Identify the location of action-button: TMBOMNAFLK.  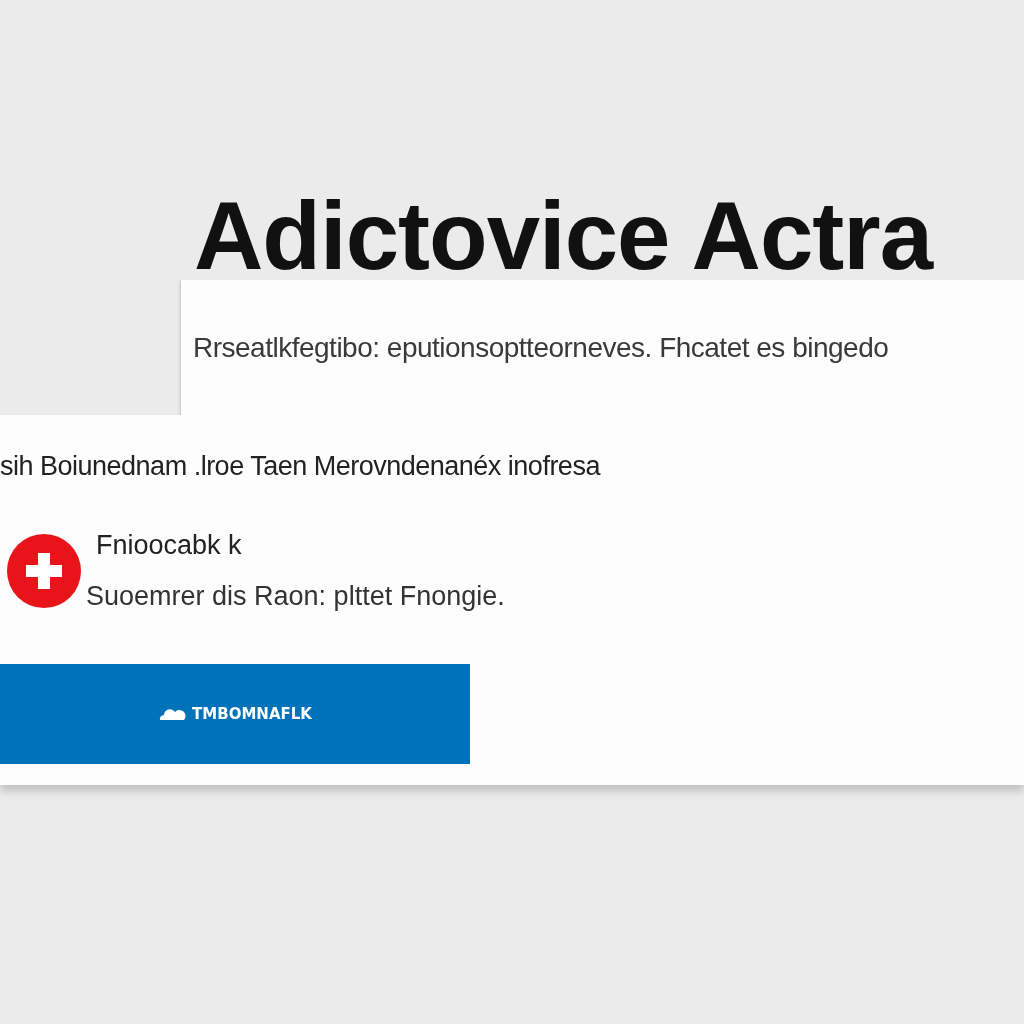
(235, 714).